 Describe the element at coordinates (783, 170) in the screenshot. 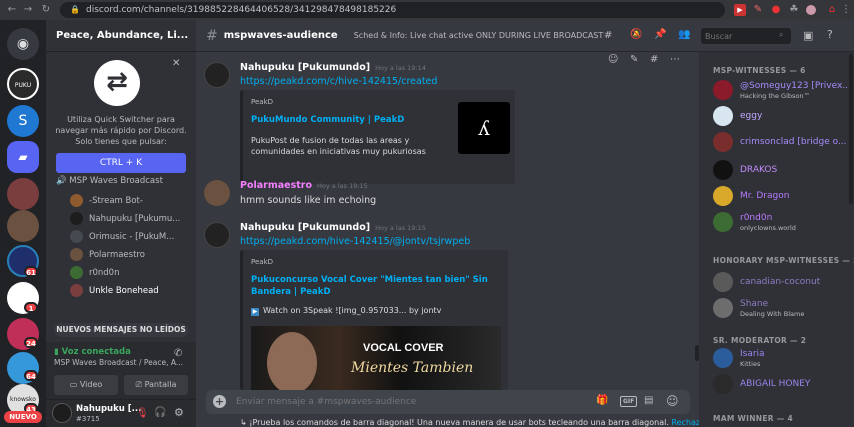

I see `member-item: DRAKOS` at that location.